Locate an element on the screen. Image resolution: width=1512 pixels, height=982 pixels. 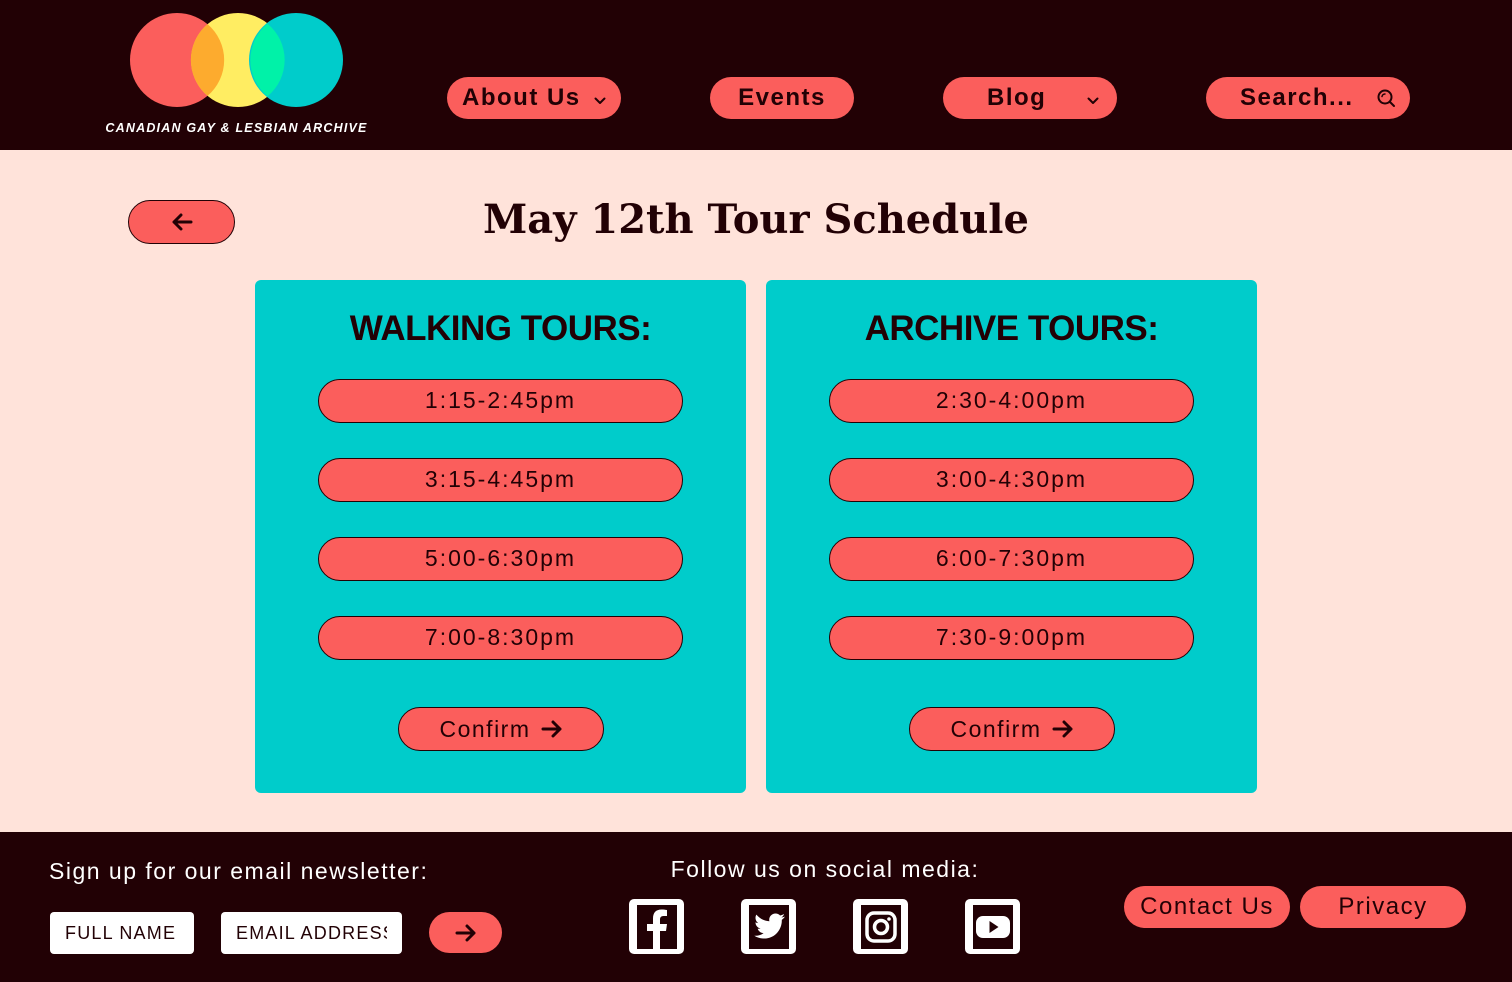
nav-blog: Blog is located at coordinates (1030, 98).